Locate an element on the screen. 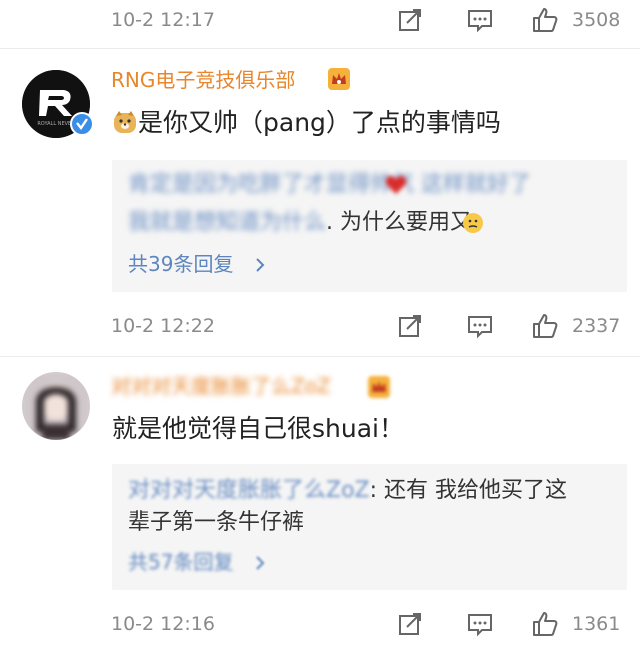 The width and height of the screenshot is (640, 650). avatar is located at coordinates (56, 406).